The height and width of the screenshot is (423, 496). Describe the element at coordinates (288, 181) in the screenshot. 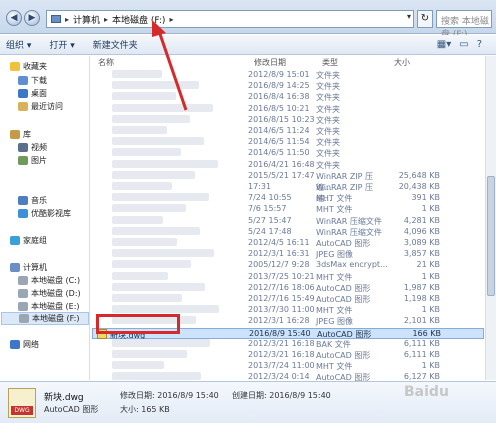

I see `file-row: 2015/5/21 17:47 WinRAR ZIP 压缩... 25,648 KB` at that location.